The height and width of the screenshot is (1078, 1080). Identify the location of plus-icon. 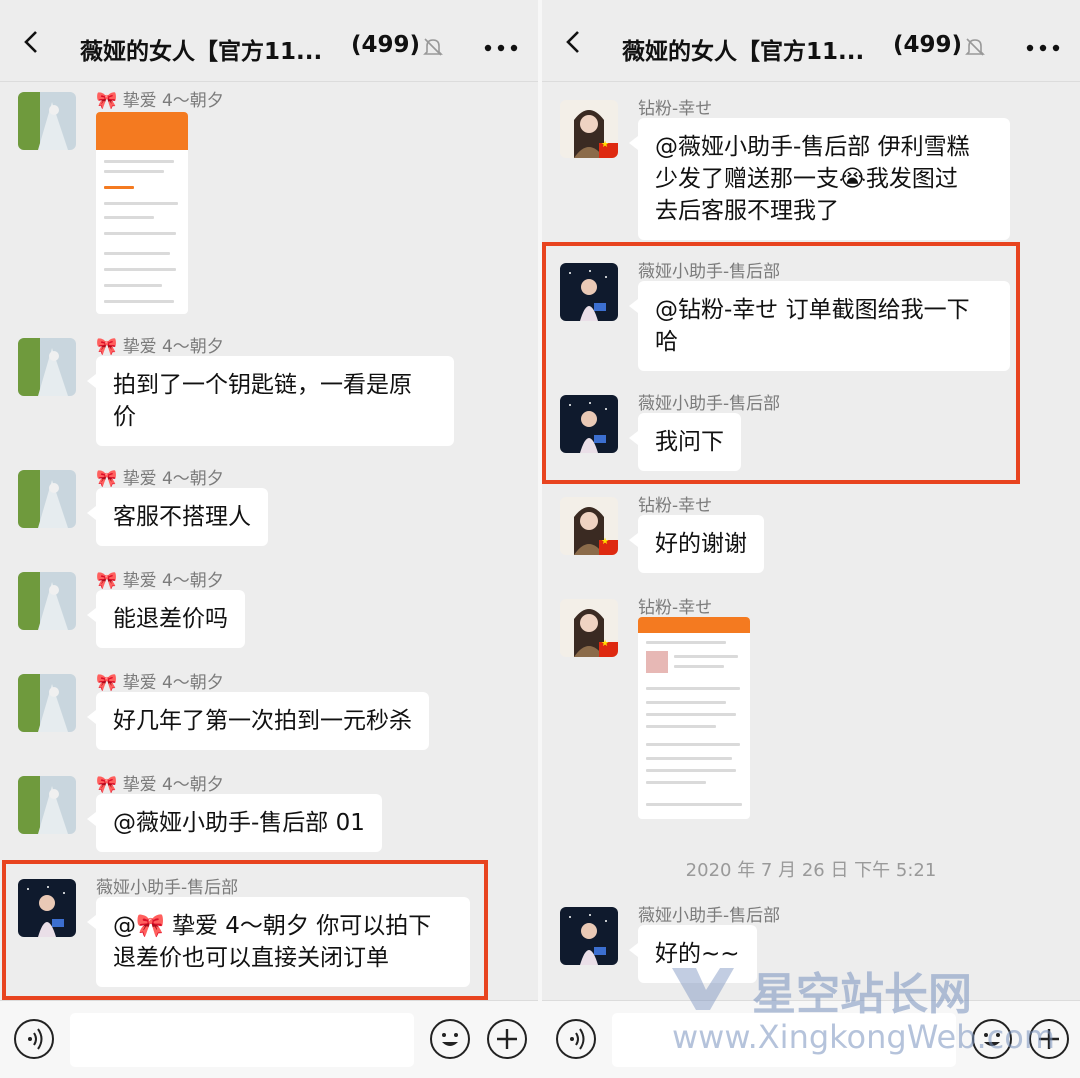
(507, 1039).